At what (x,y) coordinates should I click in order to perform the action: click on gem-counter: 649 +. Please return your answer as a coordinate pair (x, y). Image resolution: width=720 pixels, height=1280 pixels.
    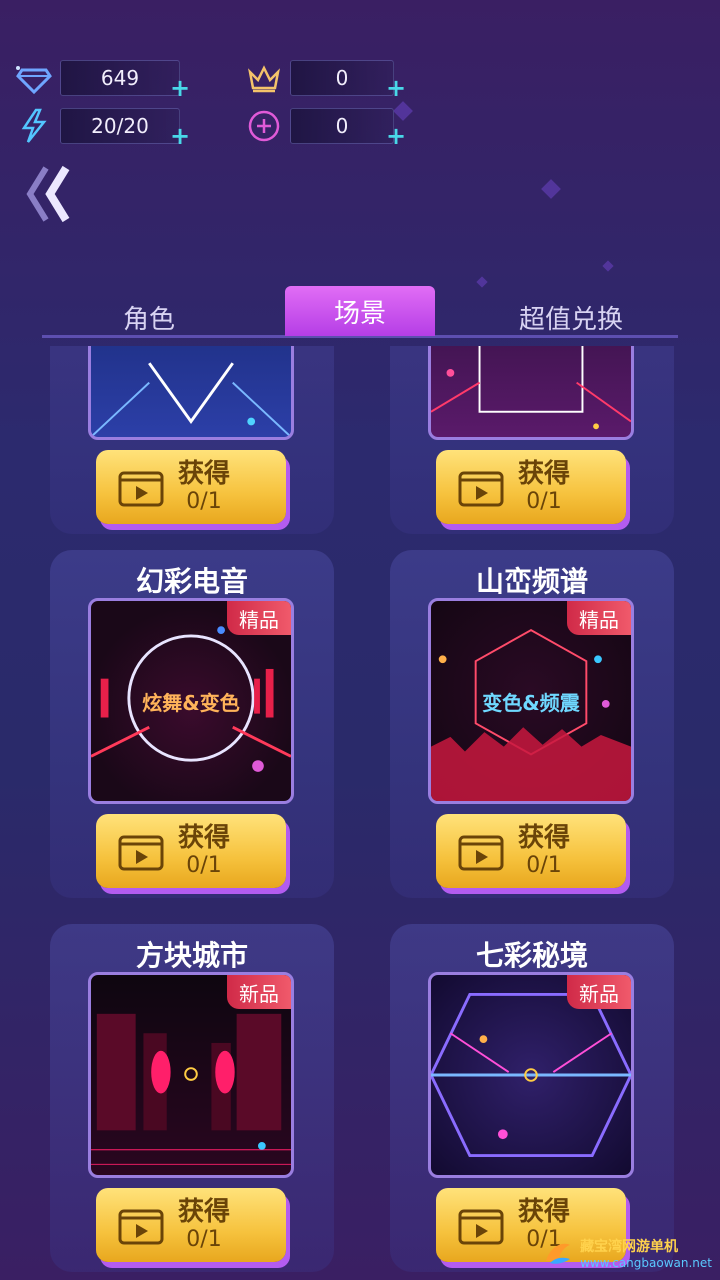
    Looking at the image, I should click on (104, 80).